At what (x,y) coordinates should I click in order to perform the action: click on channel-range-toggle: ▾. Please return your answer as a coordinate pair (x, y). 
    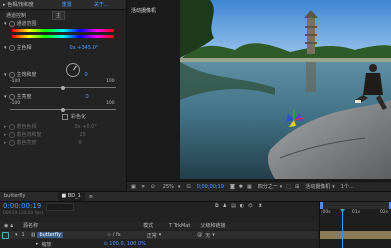
    Looking at the image, I should click on (5, 24).